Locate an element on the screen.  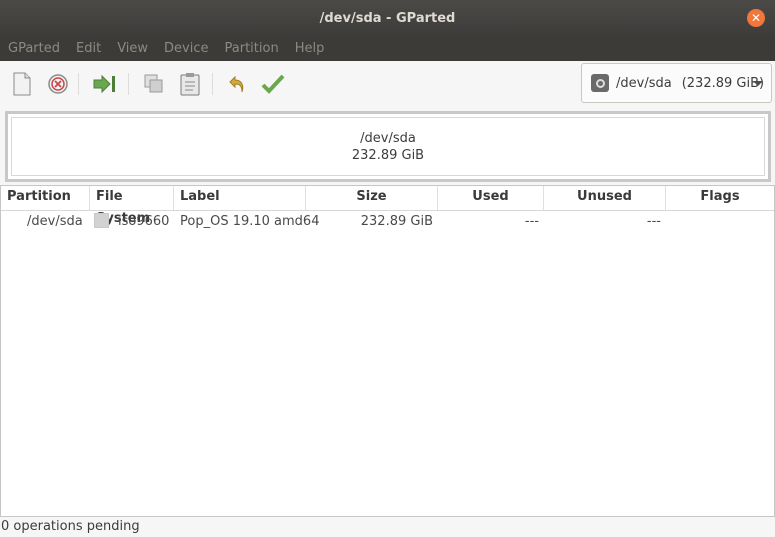
close-icon: ✕ is located at coordinates (756, 18).